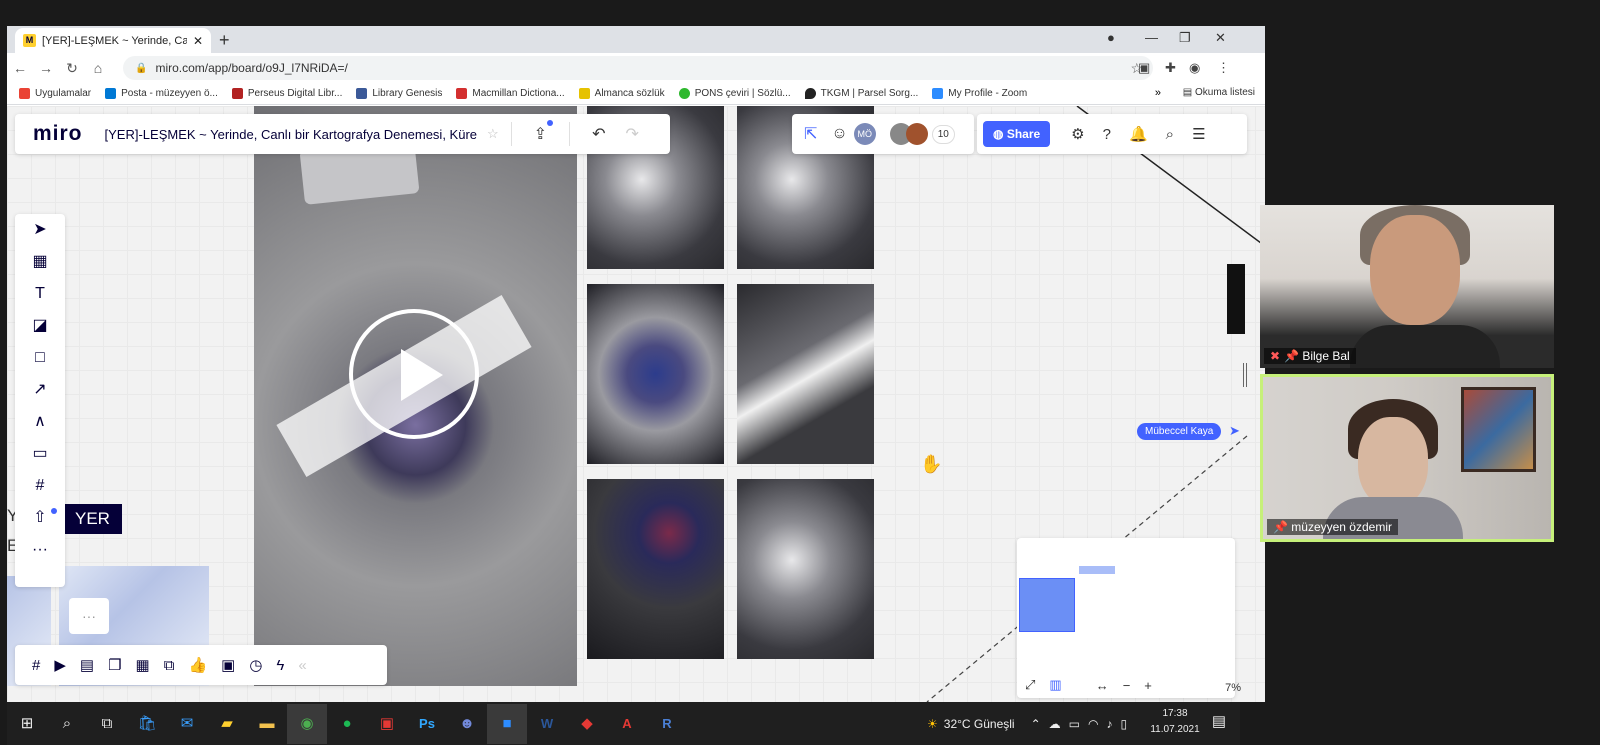 This screenshot has height=745, width=1600. I want to click on avatar: MÖ, so click(864, 134).